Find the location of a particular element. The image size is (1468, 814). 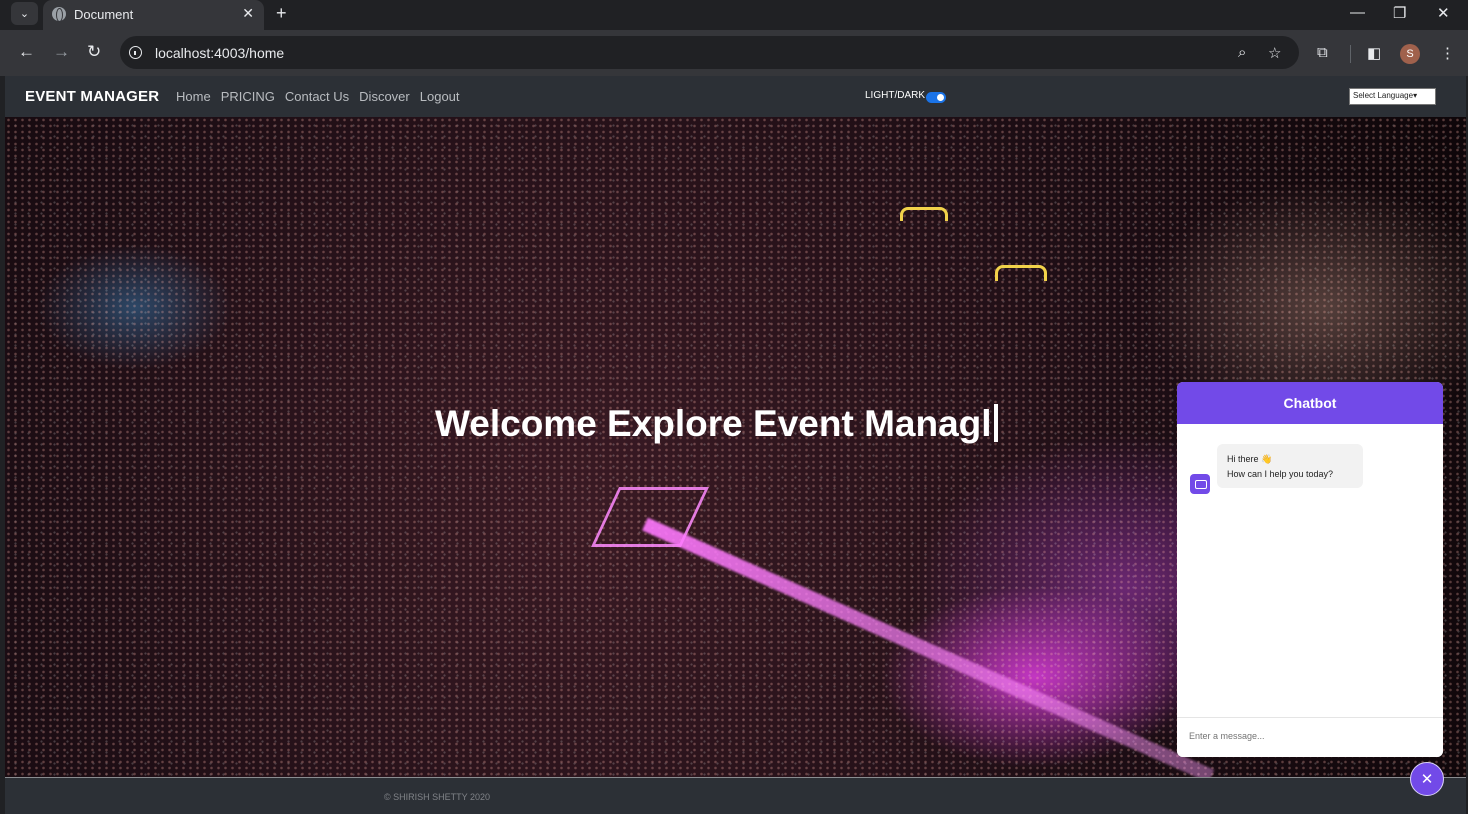

chat-message: Hi there 👋 How can I help you today? is located at coordinates (1290, 466).